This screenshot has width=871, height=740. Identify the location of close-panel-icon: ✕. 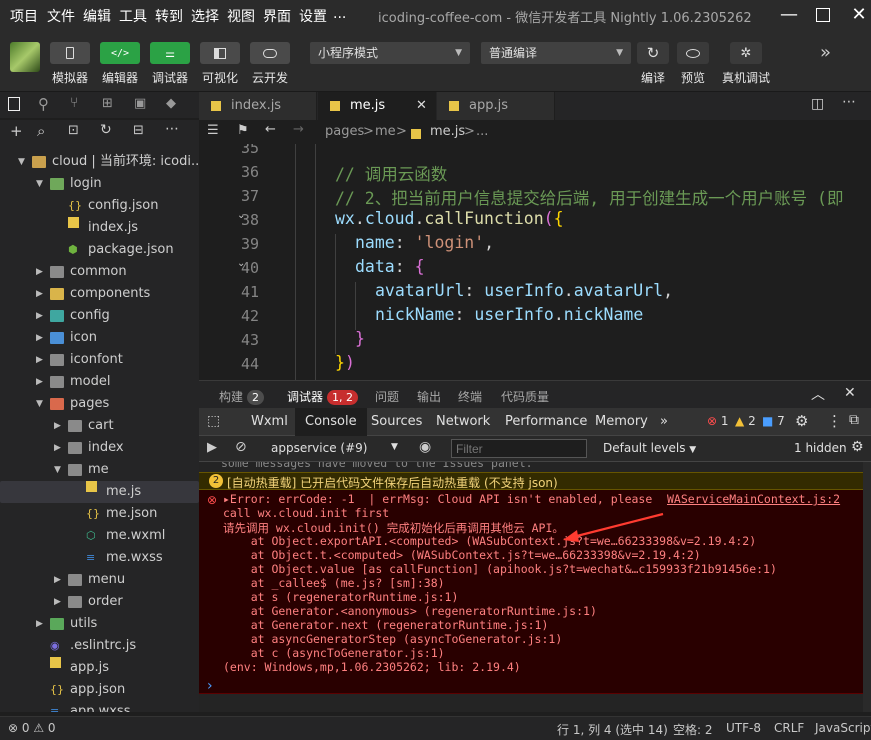
(850, 393).